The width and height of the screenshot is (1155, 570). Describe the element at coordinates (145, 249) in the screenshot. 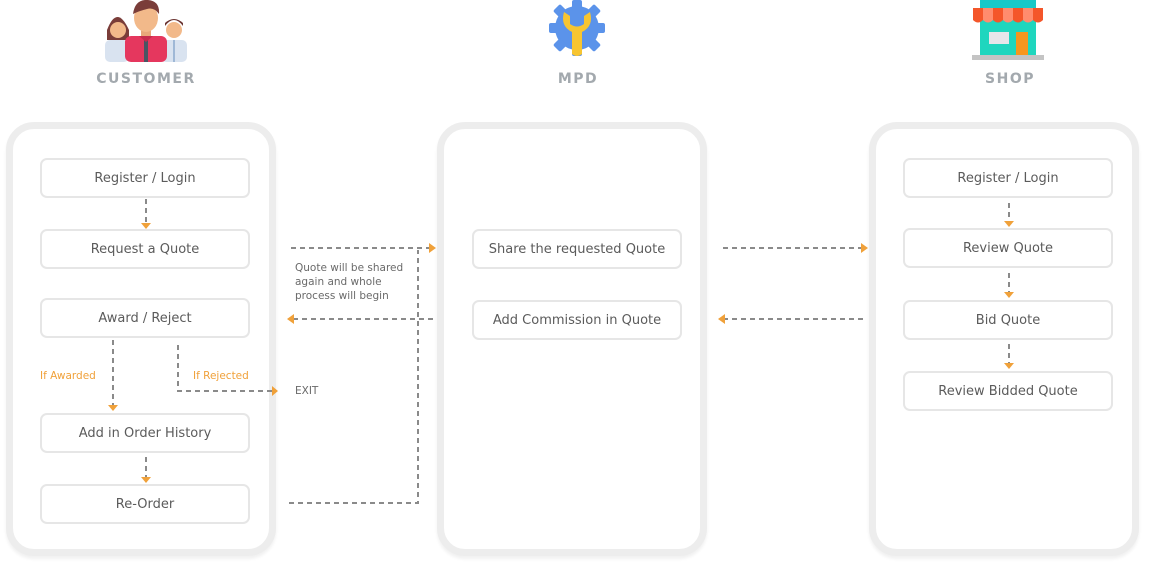

I see `customer-step-request-quote: Request a Quote` at that location.